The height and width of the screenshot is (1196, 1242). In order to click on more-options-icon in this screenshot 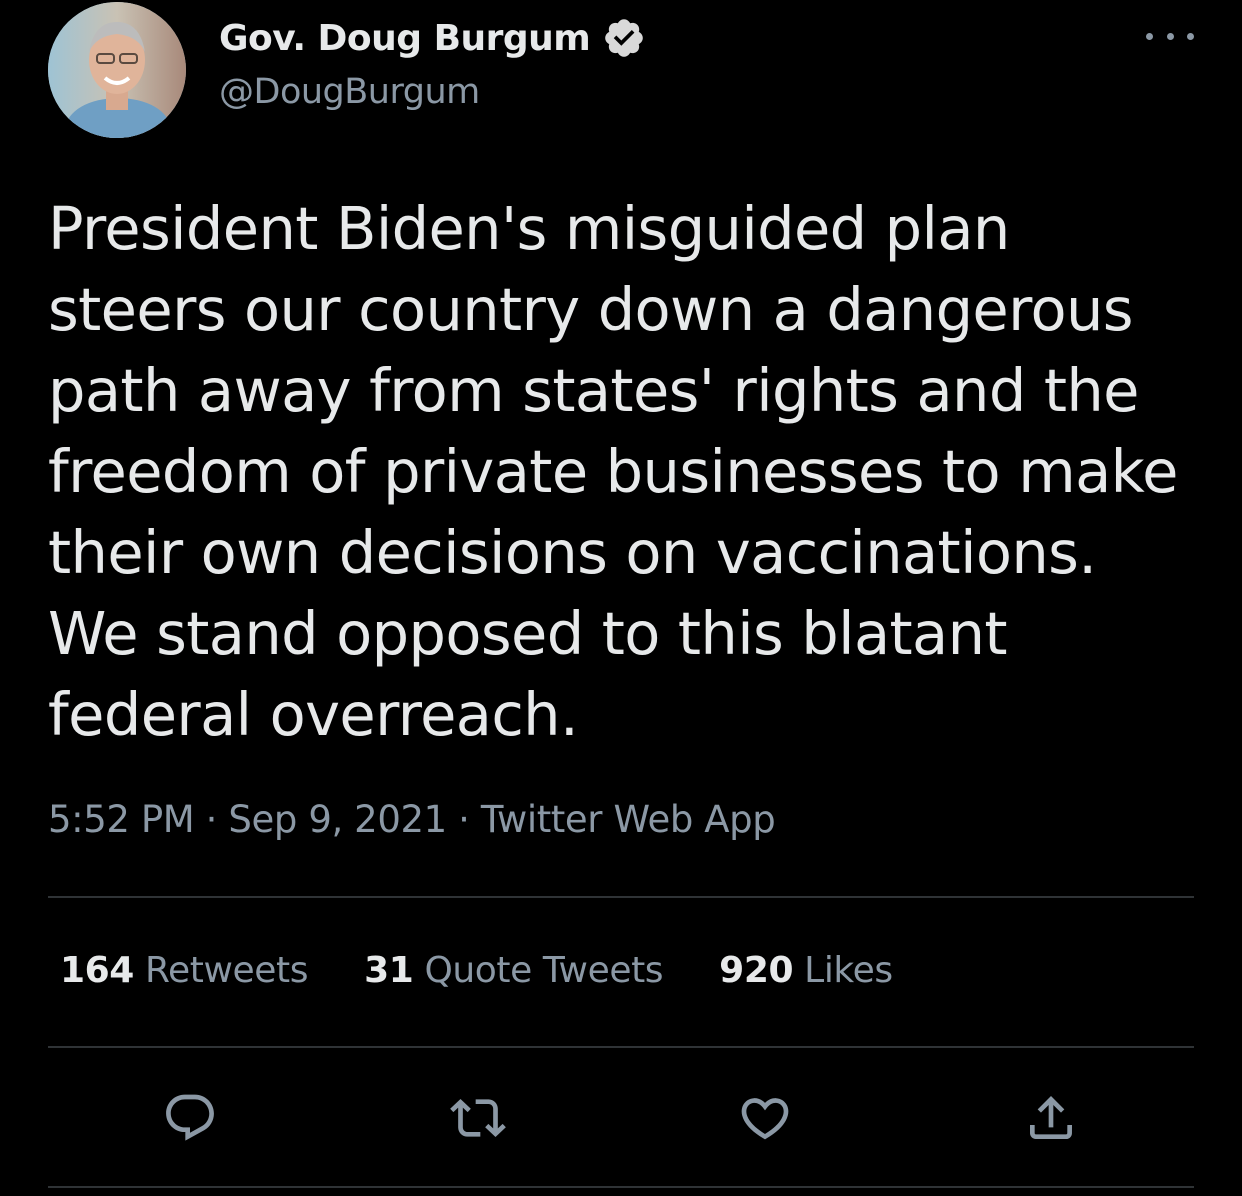, I will do `click(1170, 36)`.